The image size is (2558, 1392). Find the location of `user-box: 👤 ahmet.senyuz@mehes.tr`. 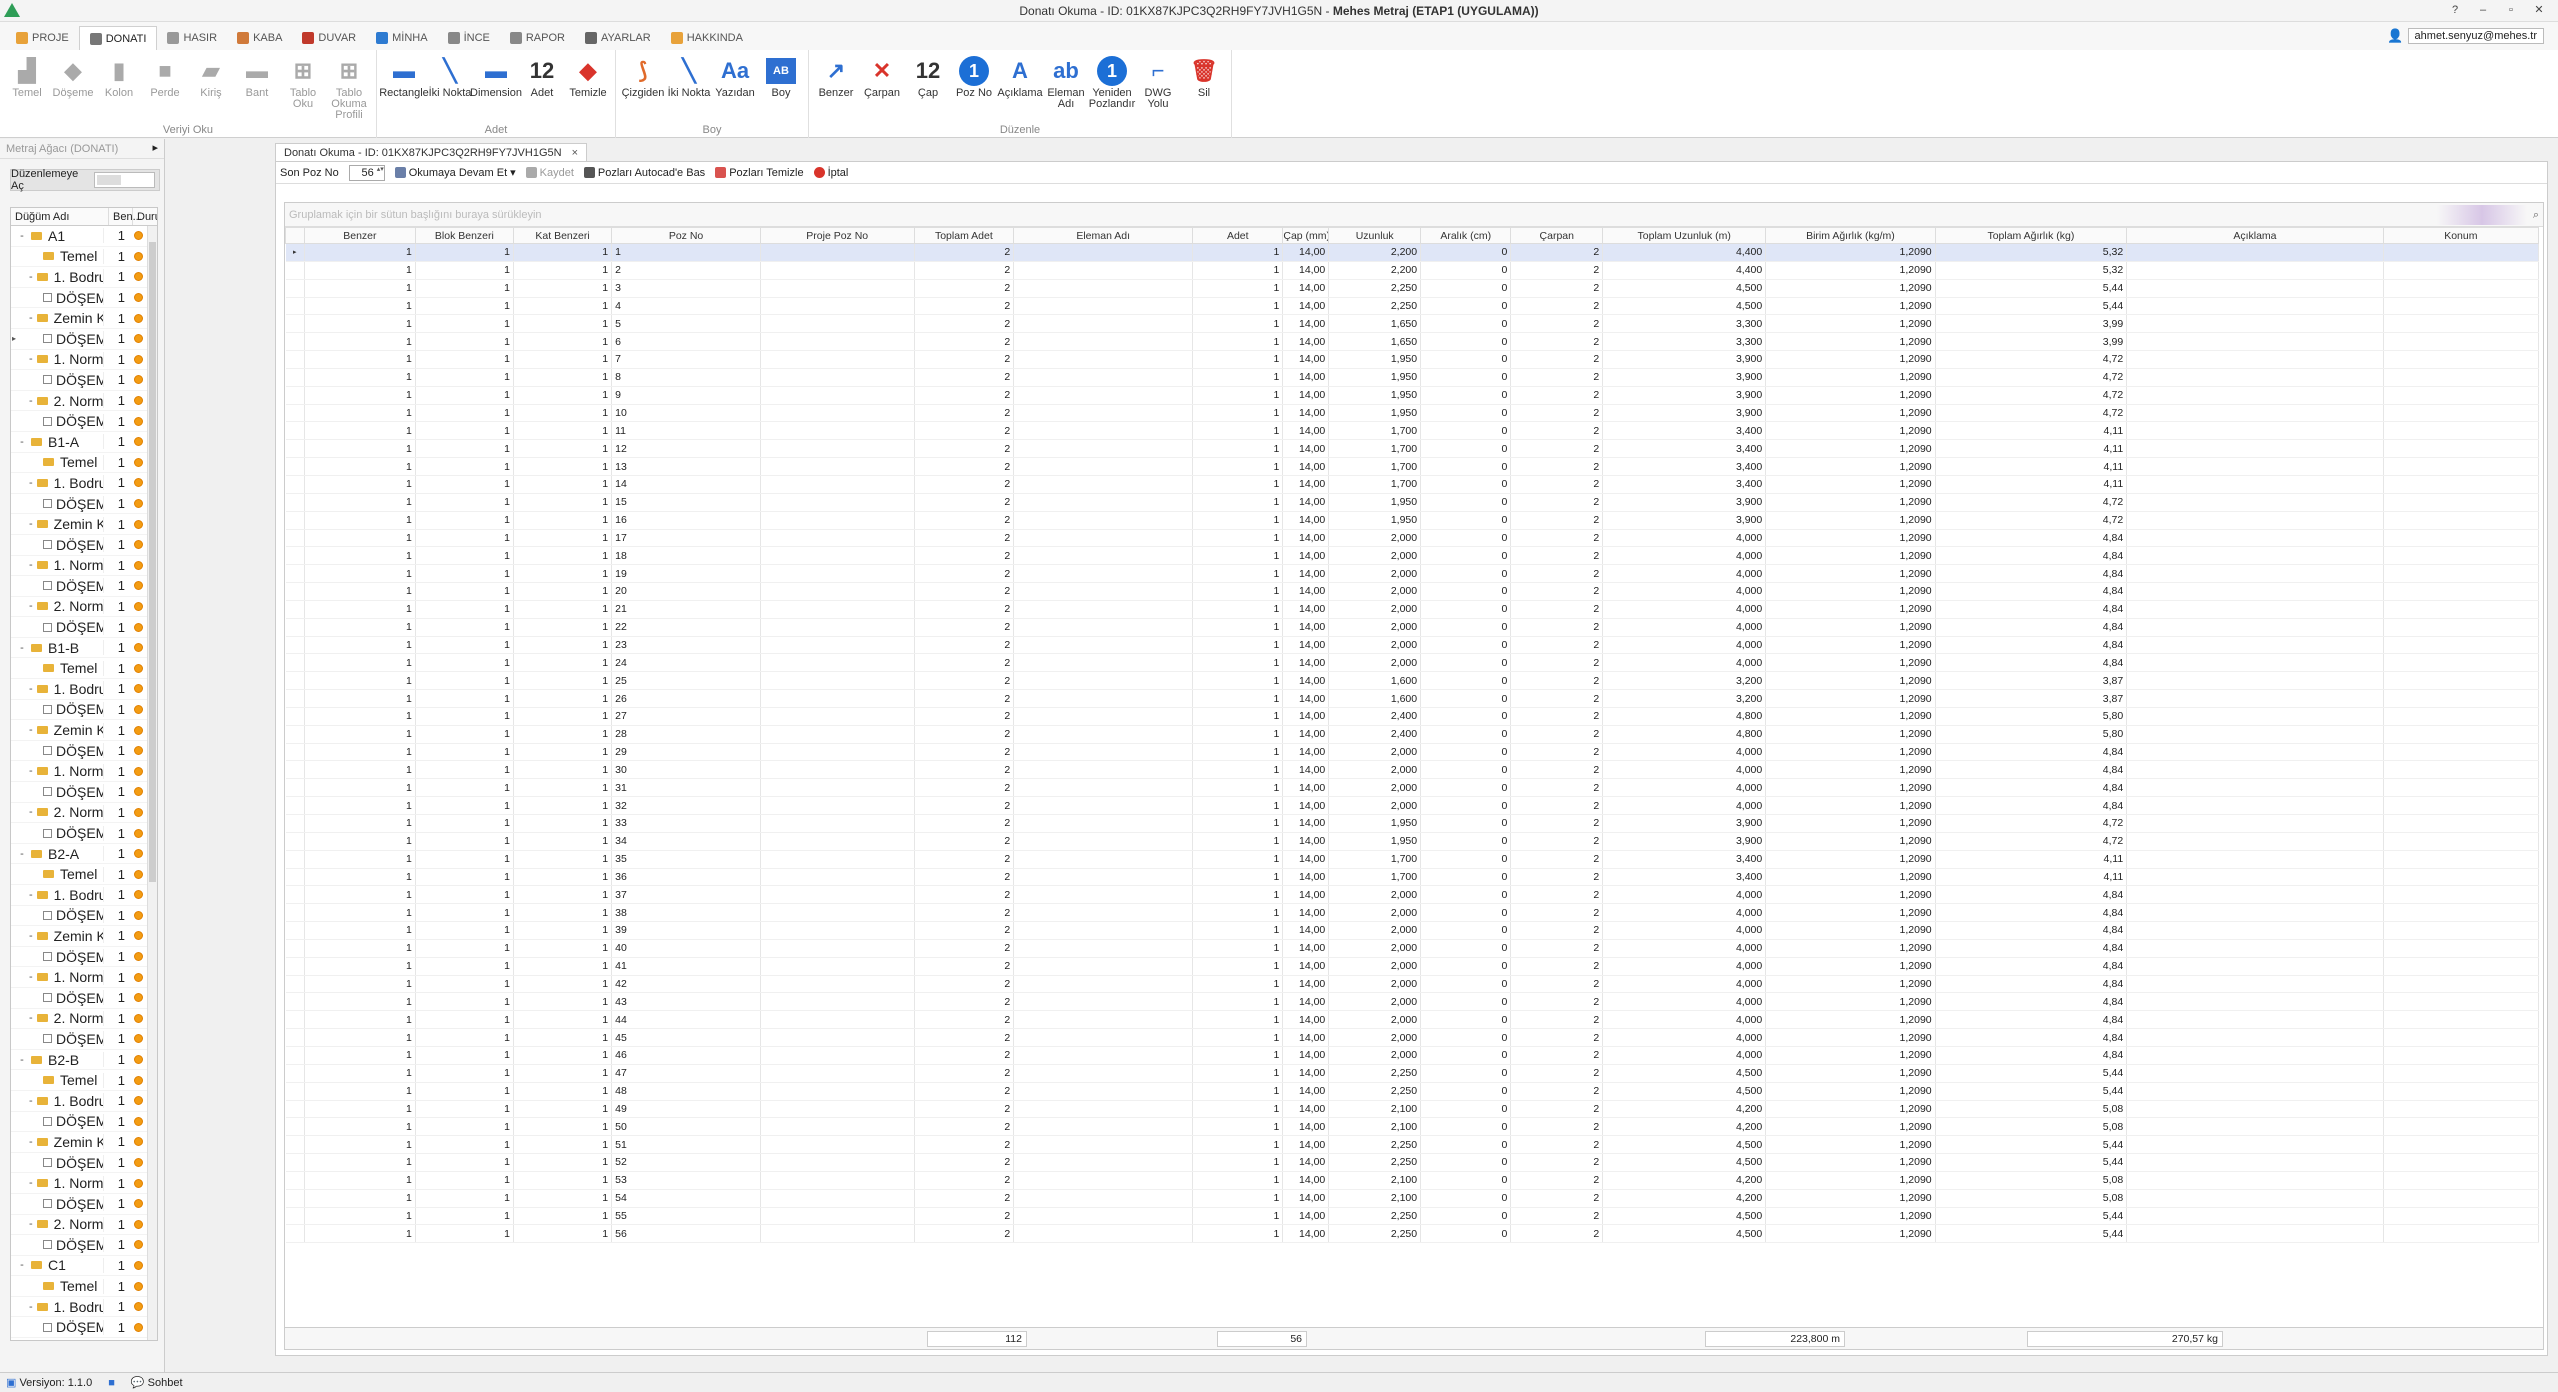

user-box: 👤 ahmet.senyuz@mehes.tr is located at coordinates (2465, 36).